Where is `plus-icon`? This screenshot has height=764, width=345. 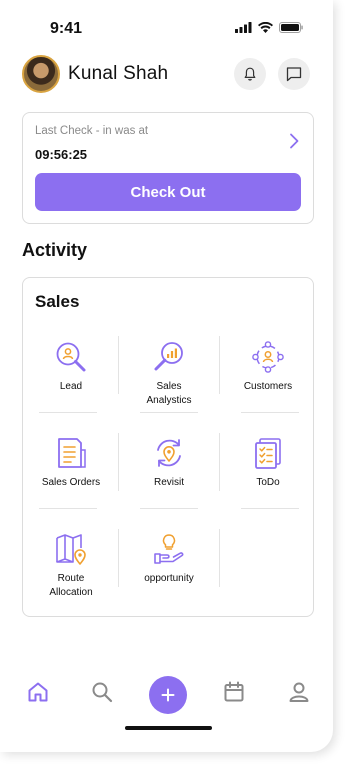
plus-icon is located at coordinates (168, 695).